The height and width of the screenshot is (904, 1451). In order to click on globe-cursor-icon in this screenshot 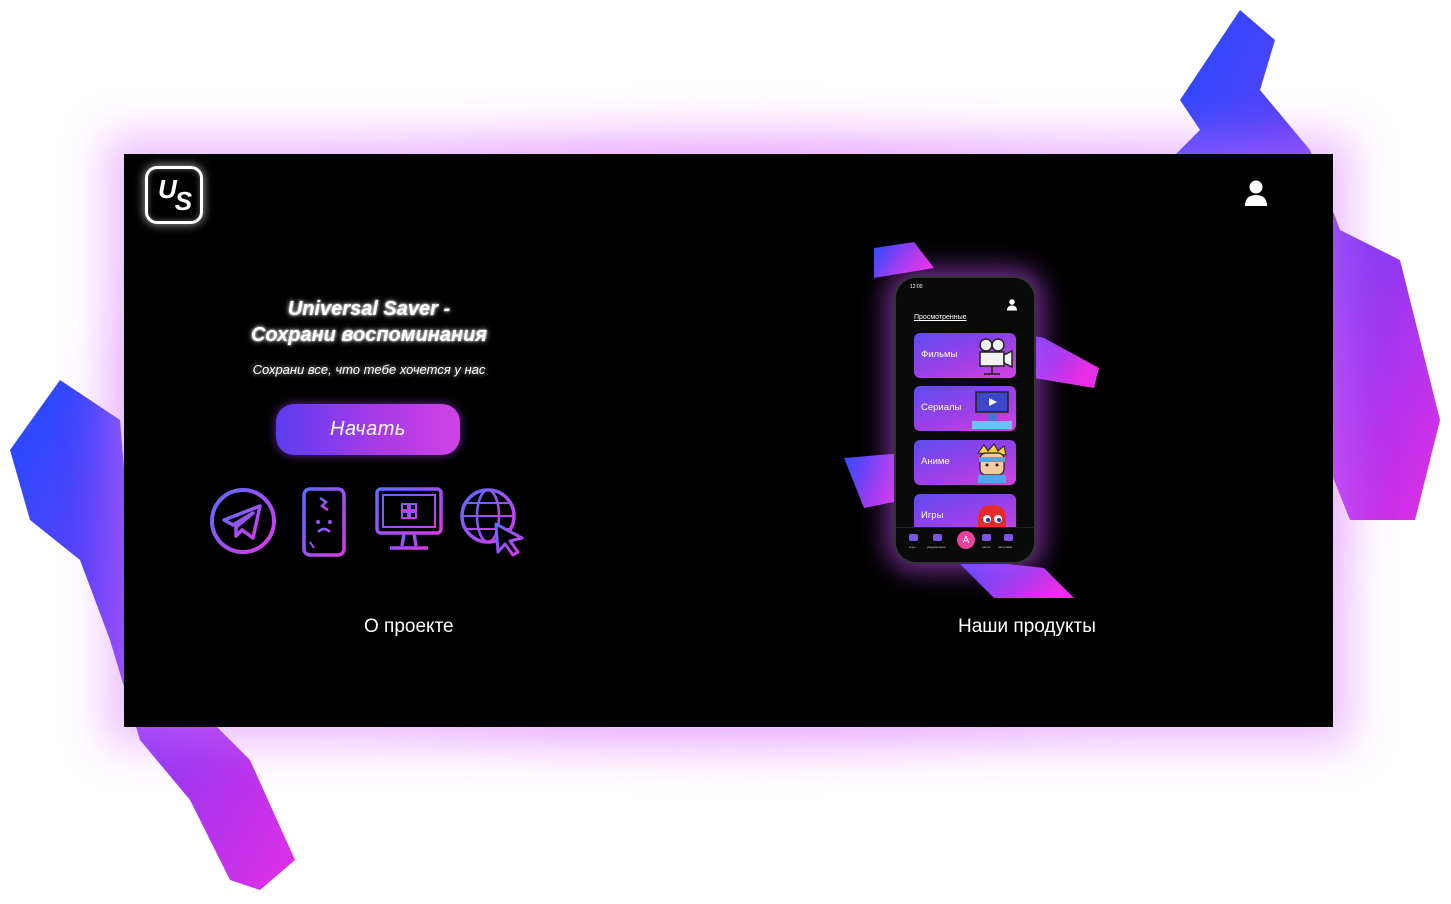, I will do `click(493, 522)`.